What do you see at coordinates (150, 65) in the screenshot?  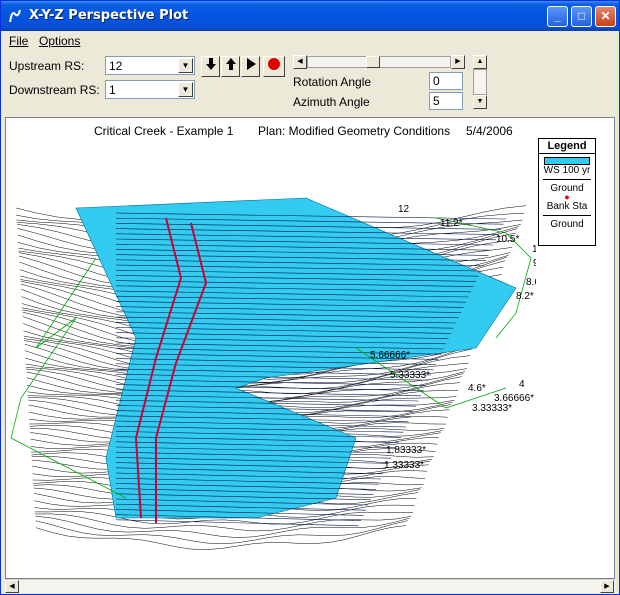 I see `upstream-select: 12 ▼` at bounding box center [150, 65].